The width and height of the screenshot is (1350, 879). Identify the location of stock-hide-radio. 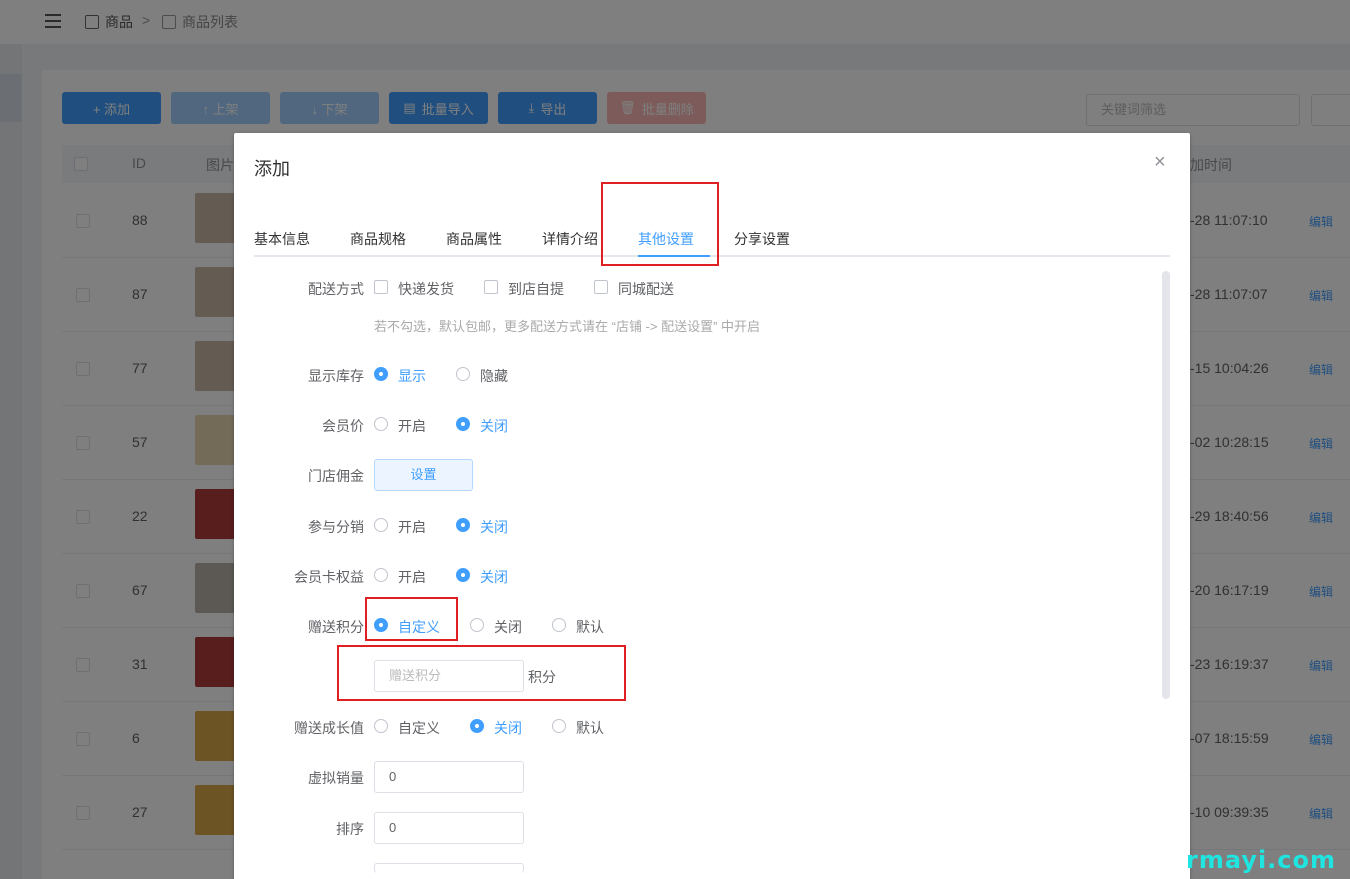
(463, 374).